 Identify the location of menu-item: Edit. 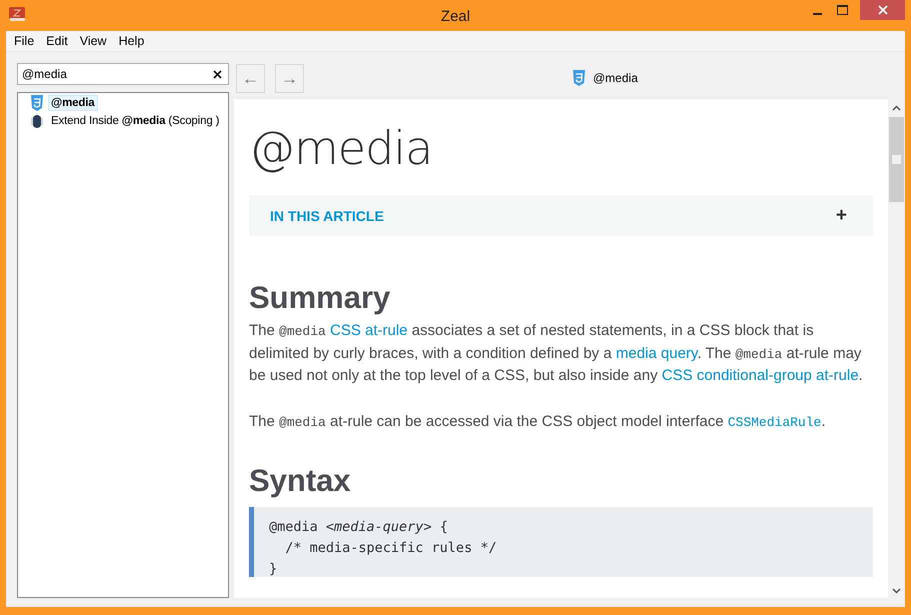
(57, 41).